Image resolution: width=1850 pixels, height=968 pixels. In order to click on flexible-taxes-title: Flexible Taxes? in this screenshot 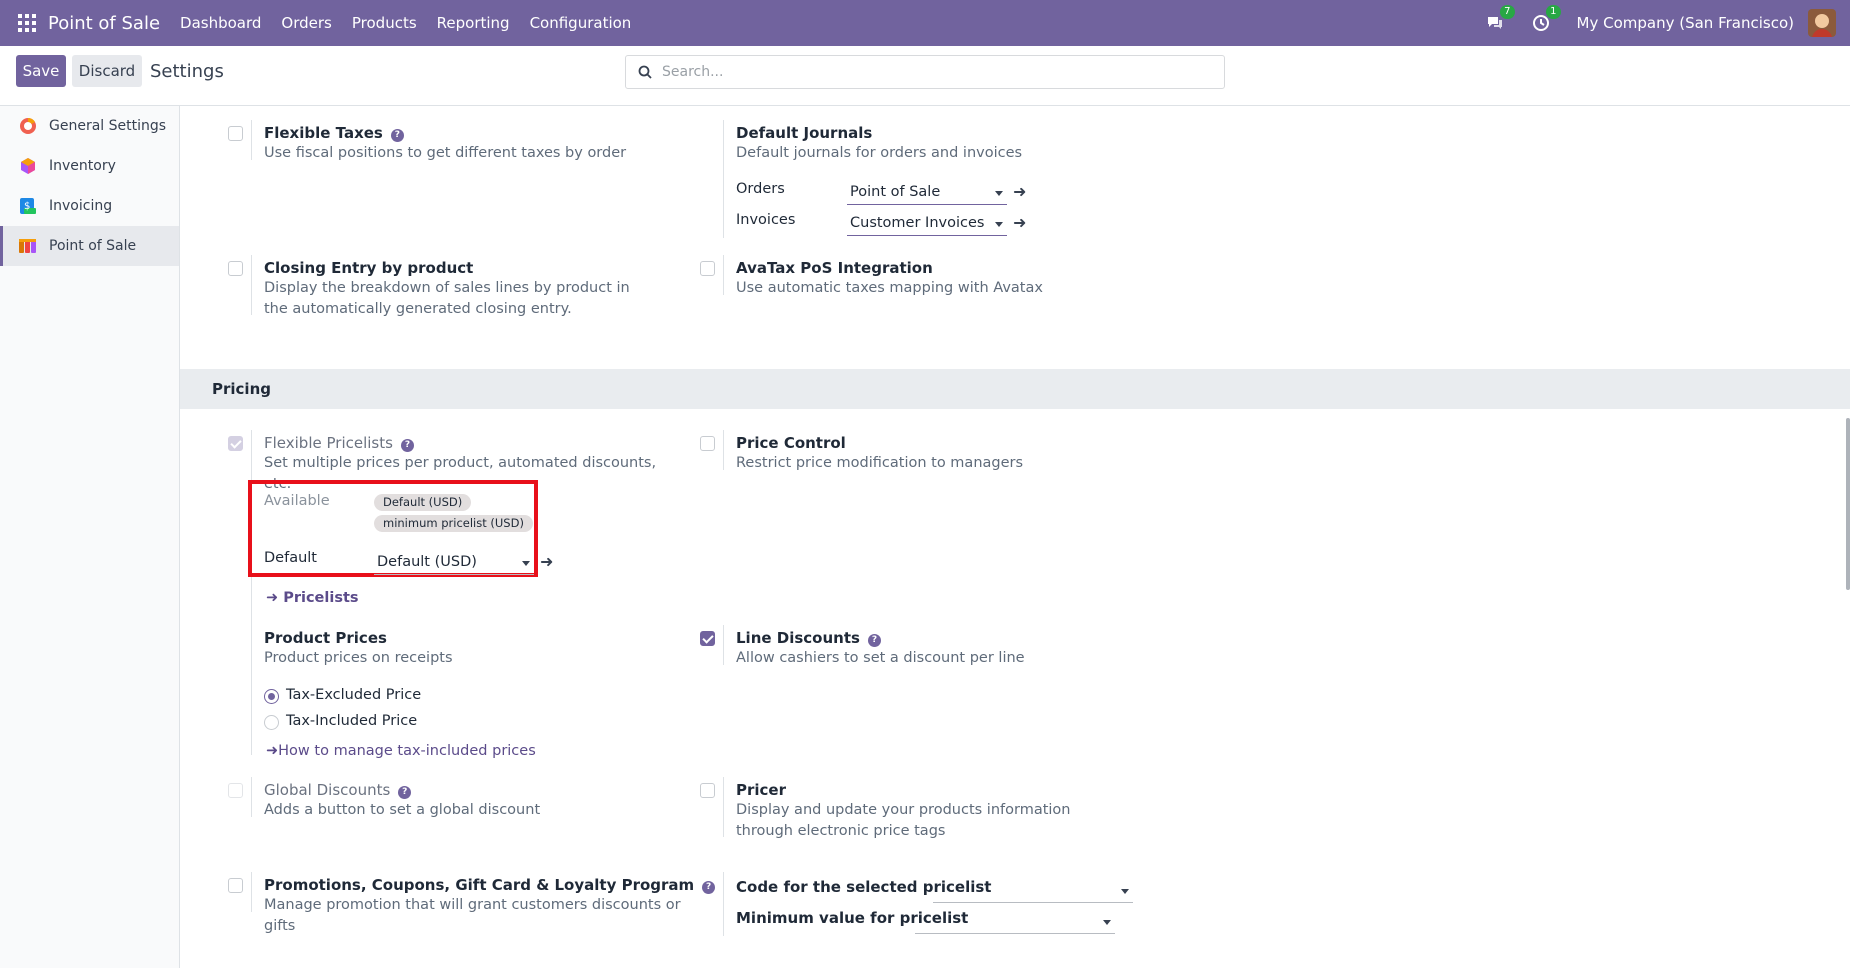, I will do `click(334, 133)`.